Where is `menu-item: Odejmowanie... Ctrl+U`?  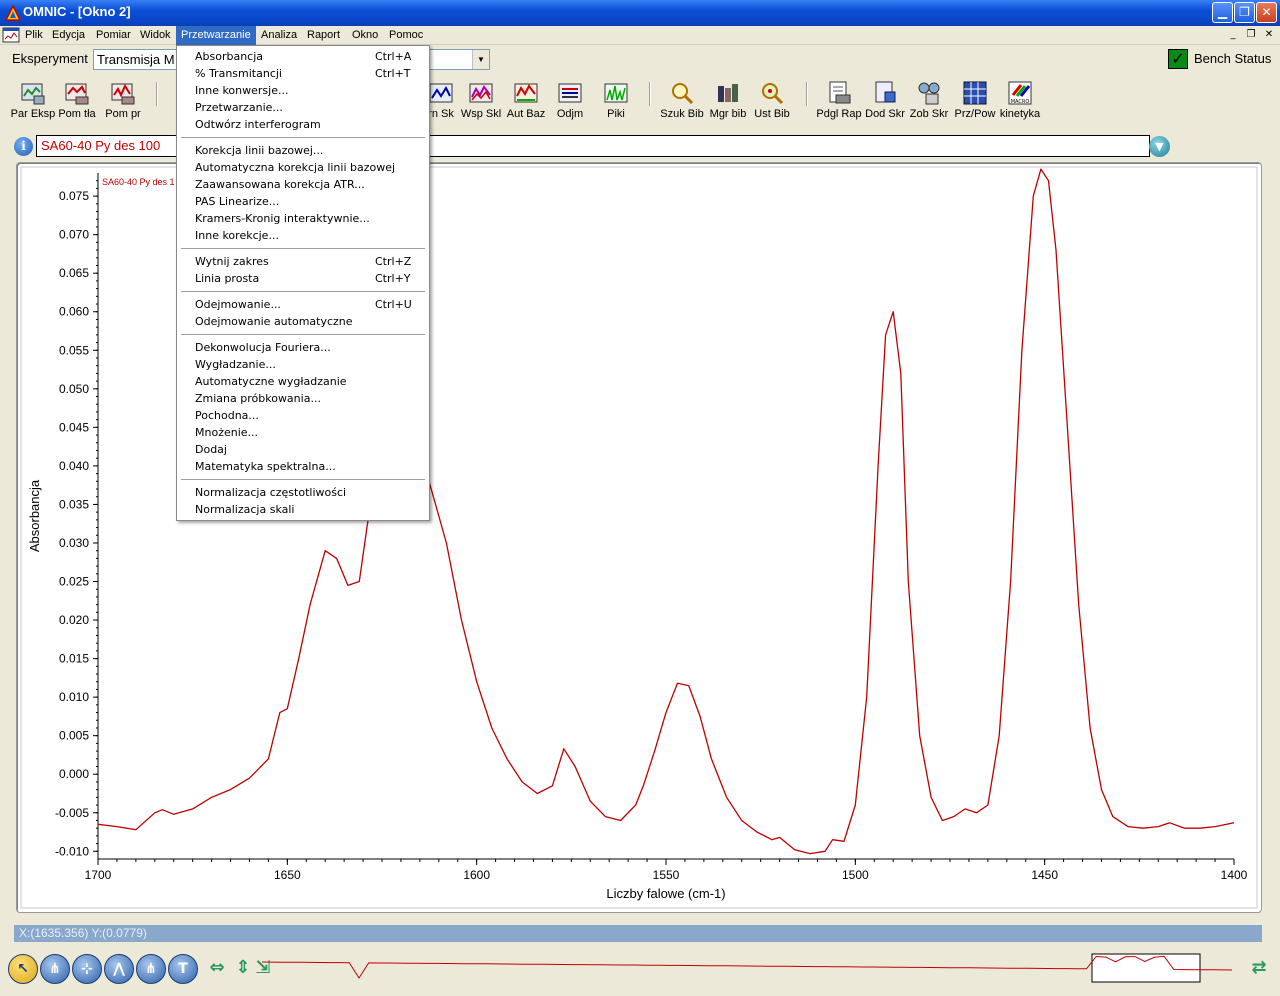
menu-item: Odejmowanie... Ctrl+U is located at coordinates (303, 304).